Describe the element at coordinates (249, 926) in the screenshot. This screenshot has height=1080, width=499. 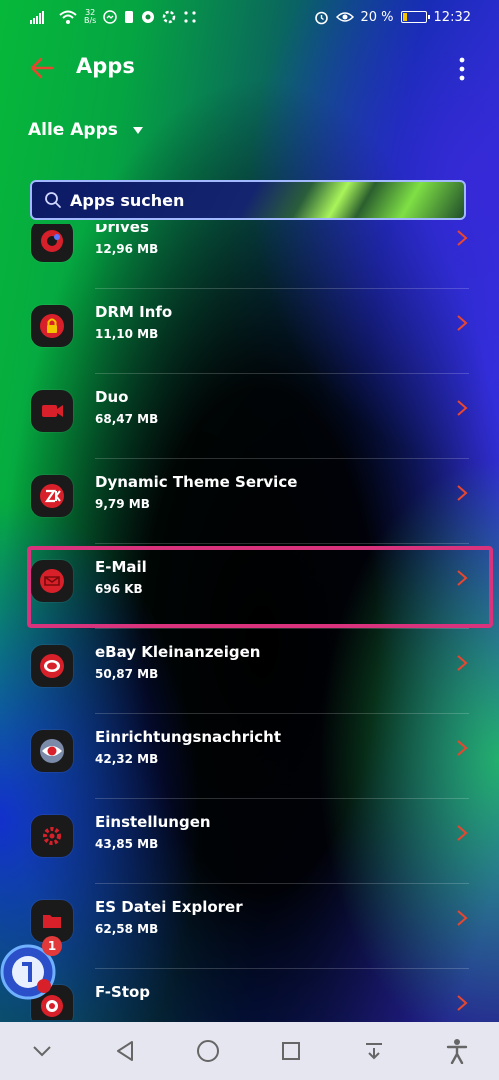
I see `list-item: ES Datei Explorer 62,58 MB` at that location.